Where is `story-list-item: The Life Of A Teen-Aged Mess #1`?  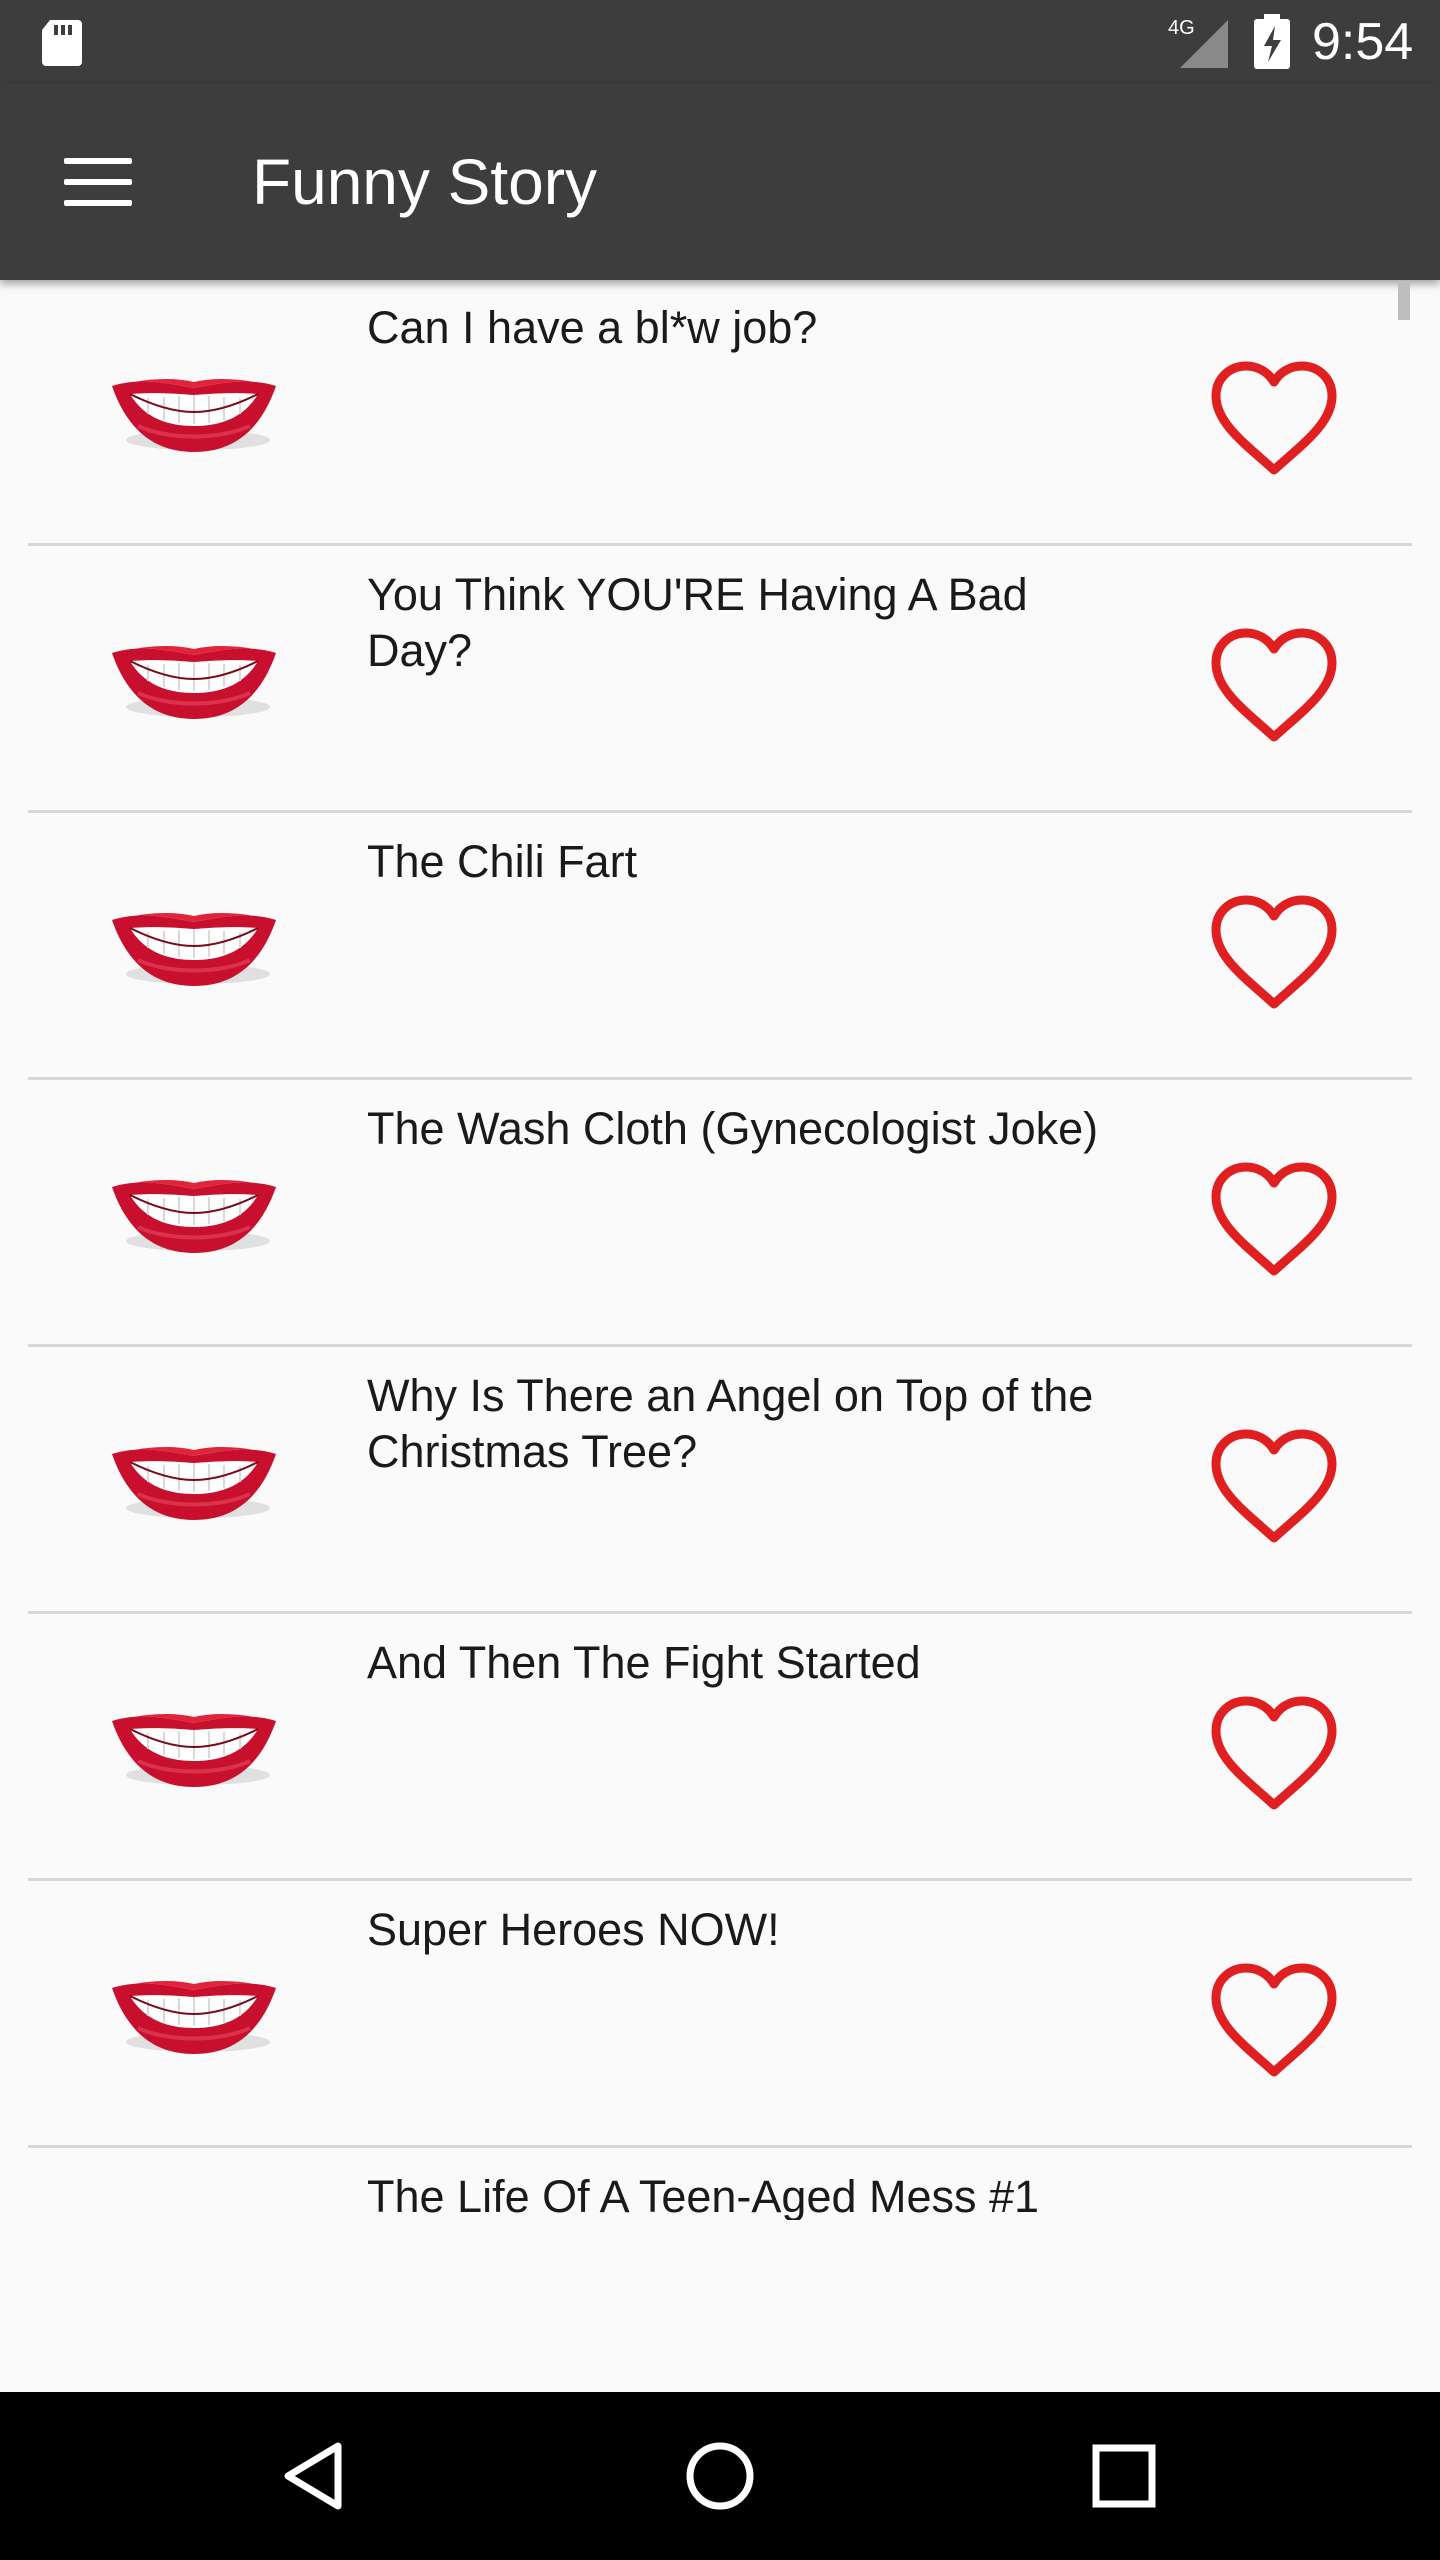 story-list-item: The Life Of A Teen-Aged Mess #1 is located at coordinates (720, 2184).